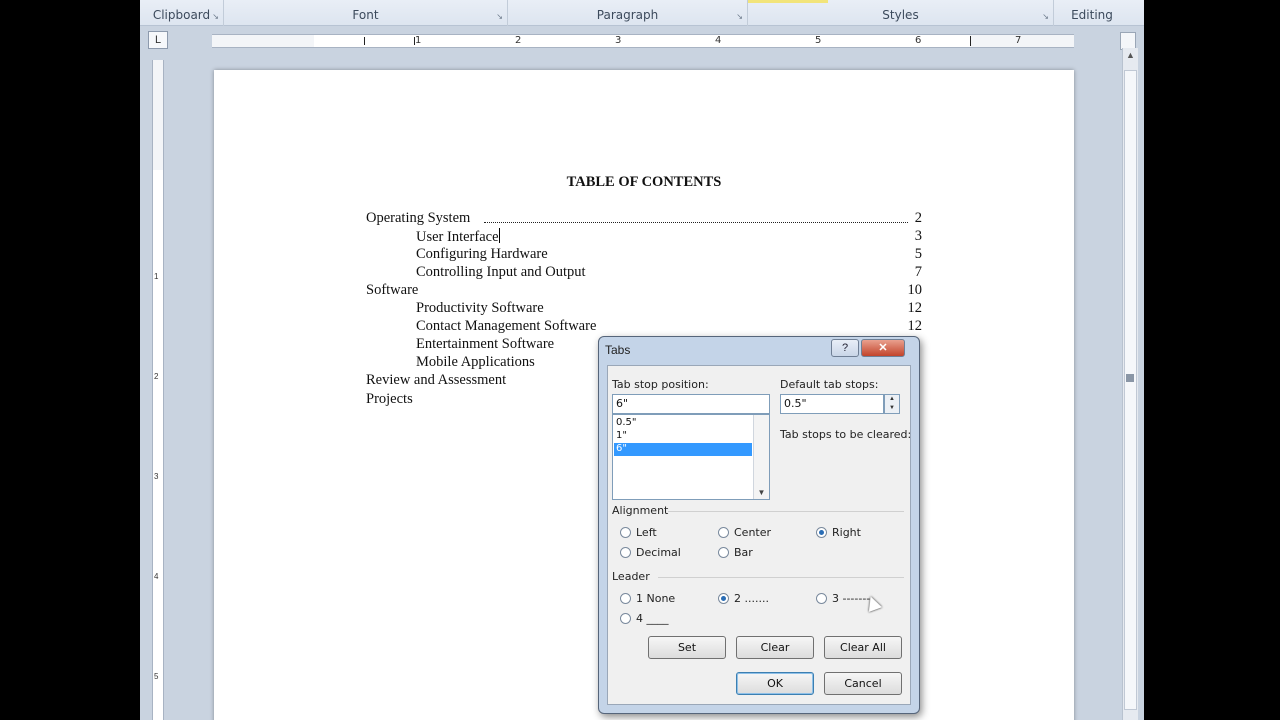 The height and width of the screenshot is (720, 1280). What do you see at coordinates (627, 15) in the screenshot?
I see `ribbon-group-label: Paragraph` at bounding box center [627, 15].